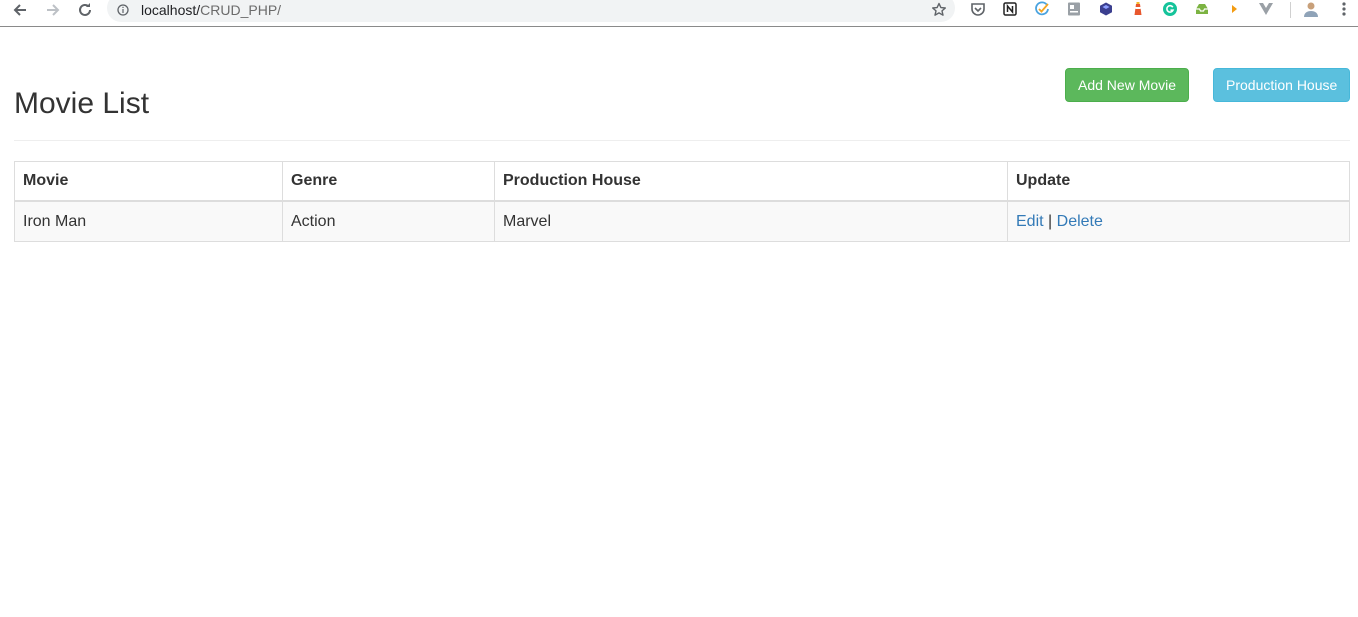  What do you see at coordinates (1311, 9) in the screenshot?
I see `profile-avatar-icon` at bounding box center [1311, 9].